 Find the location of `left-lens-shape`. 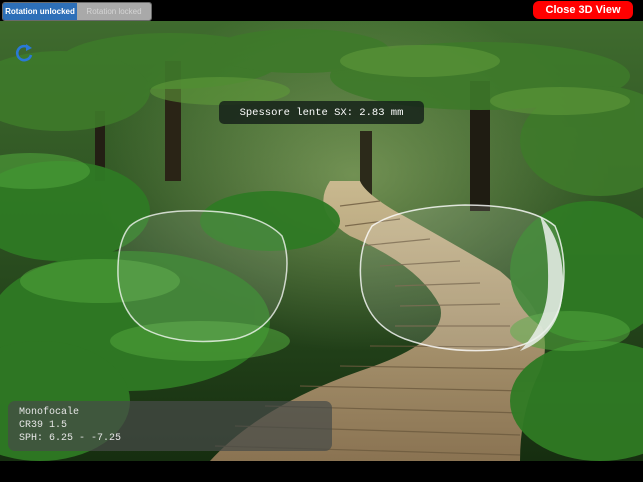

left-lens-shape is located at coordinates (202, 276).